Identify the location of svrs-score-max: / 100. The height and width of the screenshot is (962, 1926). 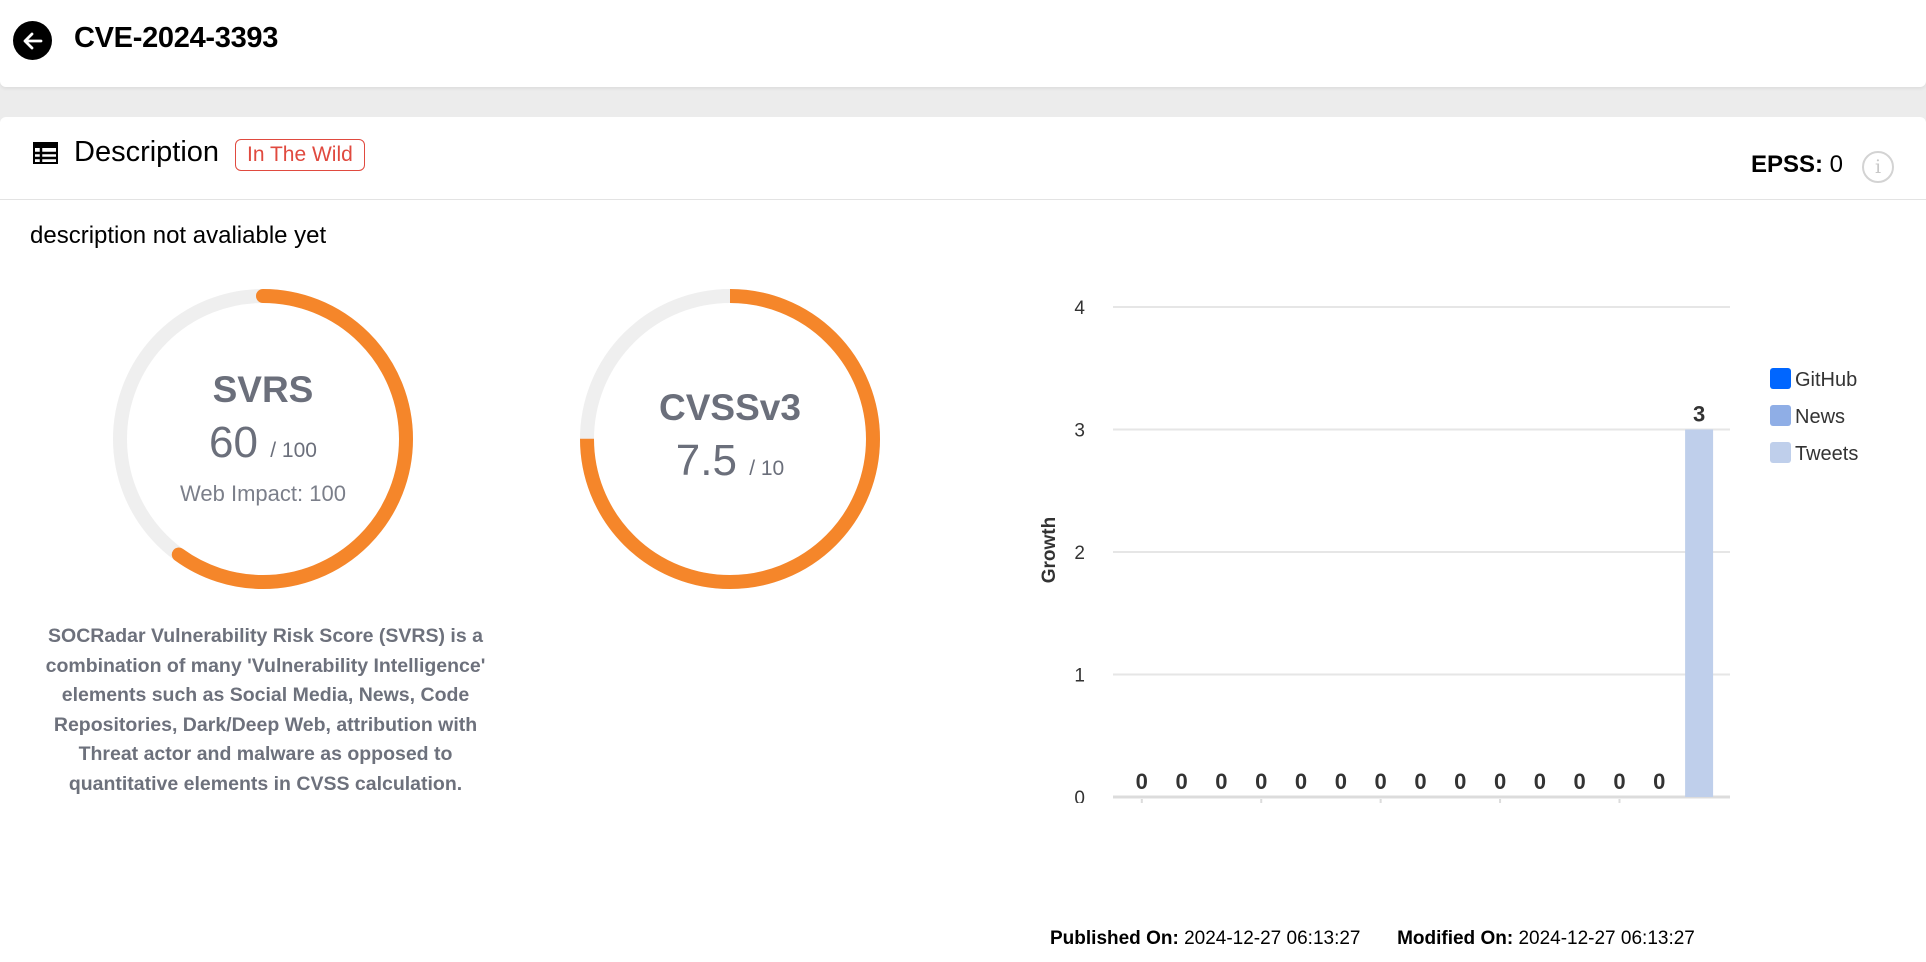
(293, 450).